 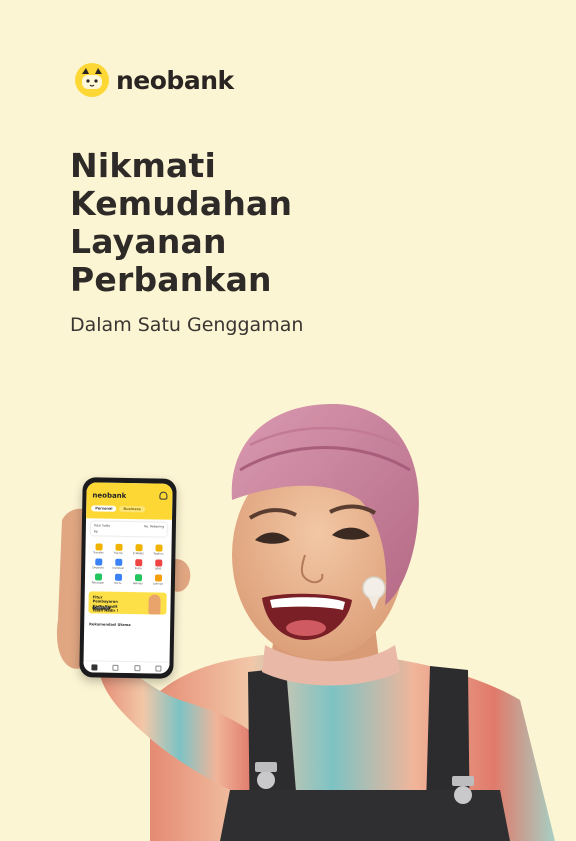 I want to click on feature-item: Top Up, so click(x=118, y=549).